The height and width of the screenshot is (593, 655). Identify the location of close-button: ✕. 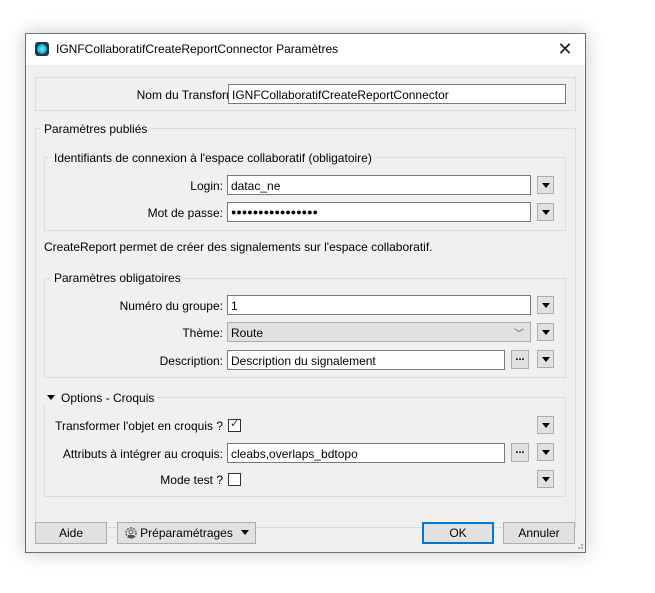
(565, 49).